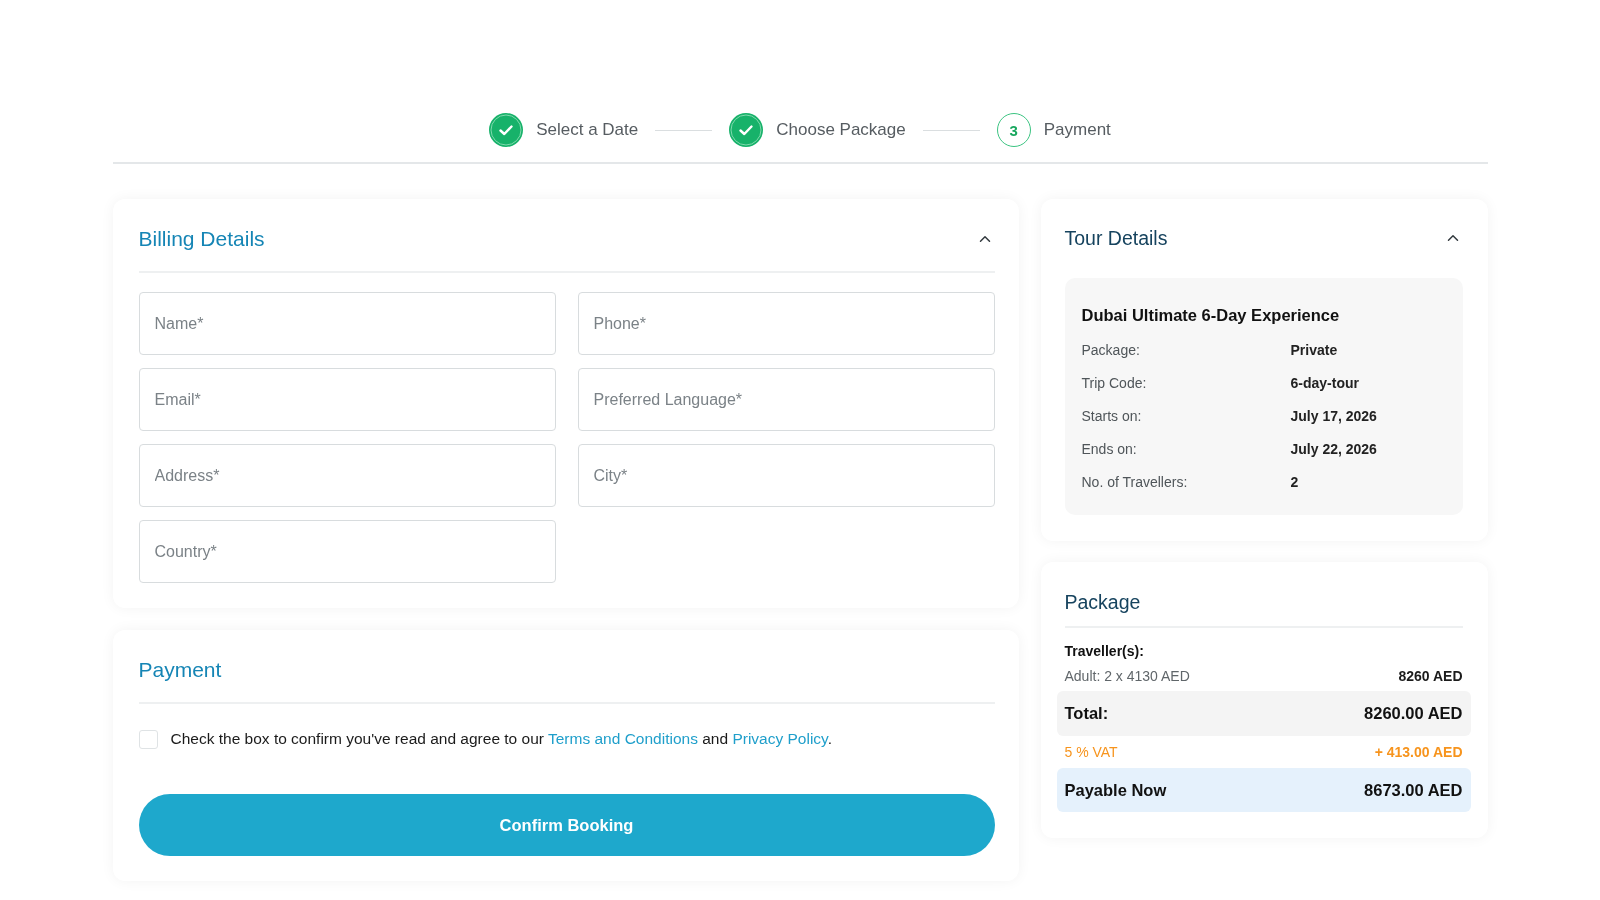 This screenshot has width=1600, height=900. I want to click on input-field: Phone*, so click(786, 323).